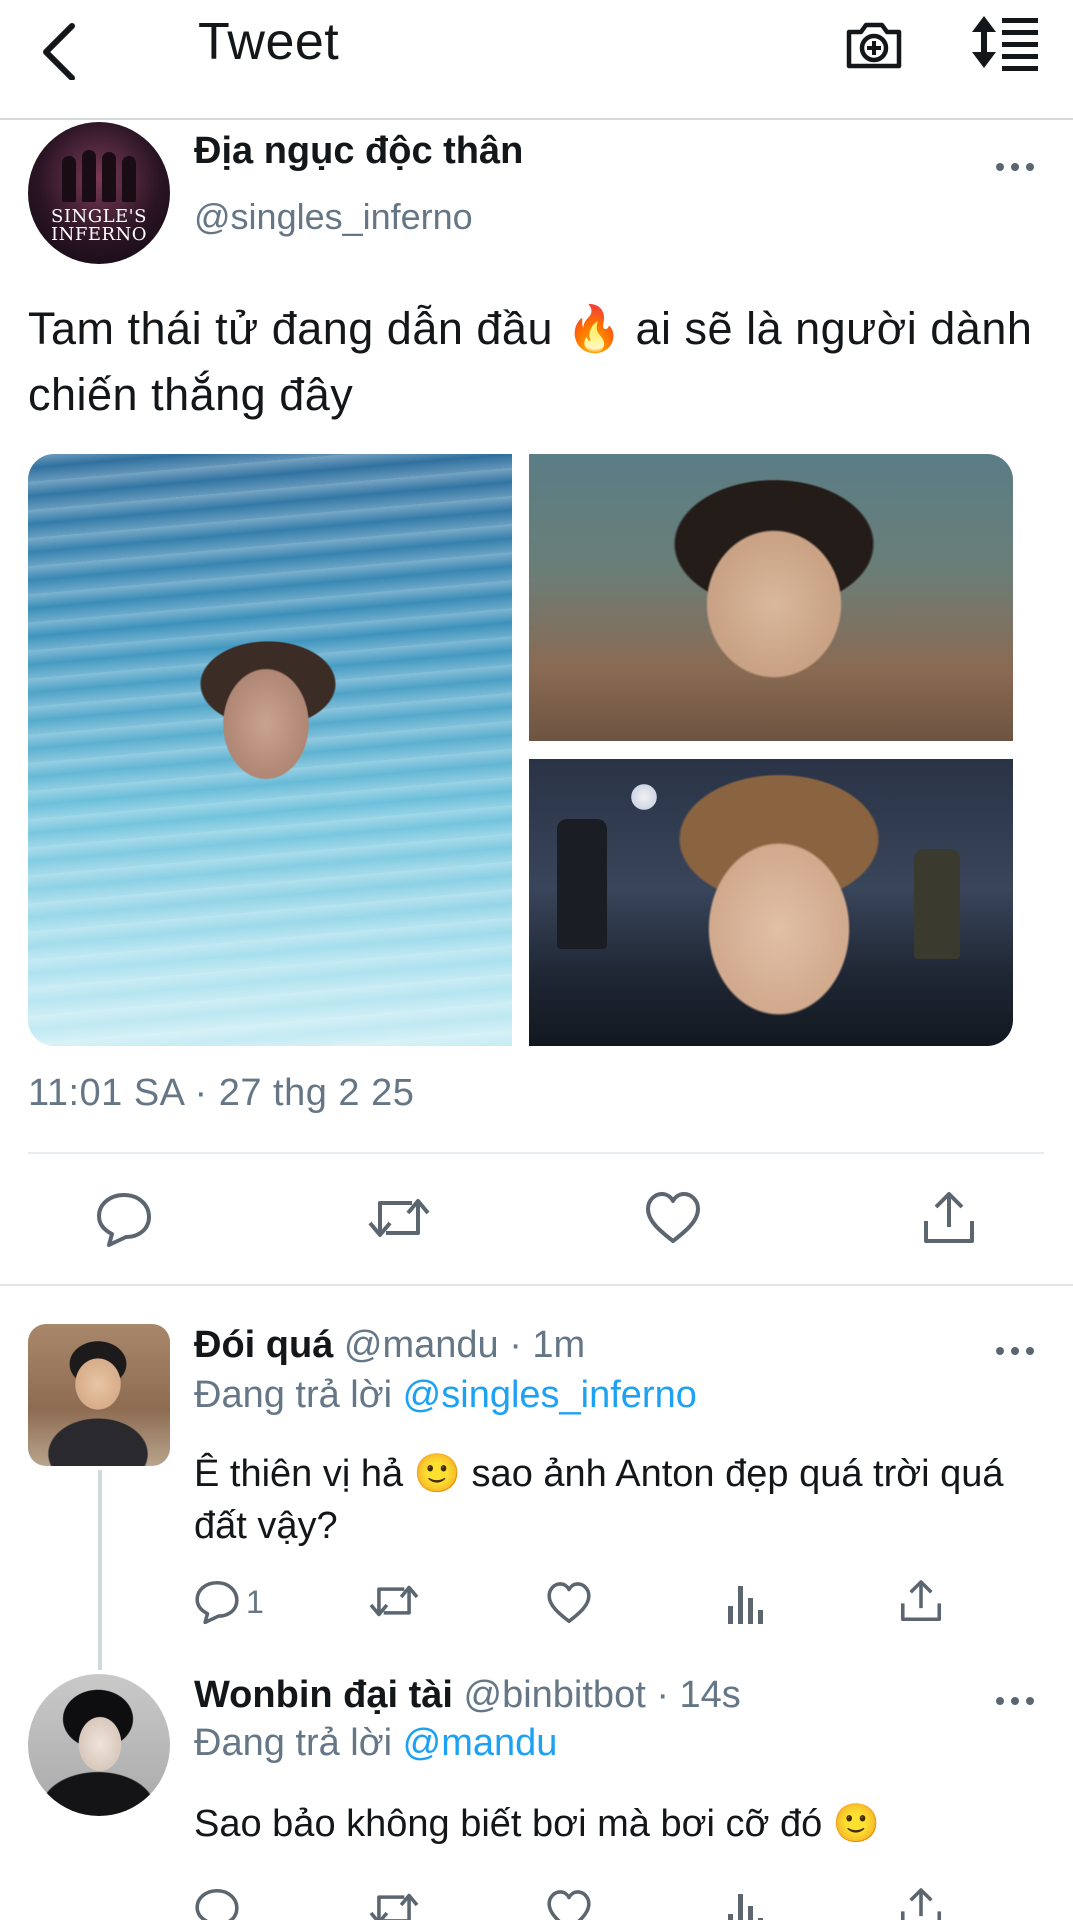 The image size is (1073, 1920). Describe the element at coordinates (99, 225) in the screenshot. I see `avatar-logo-text: SINGLE'S INFERNO` at that location.